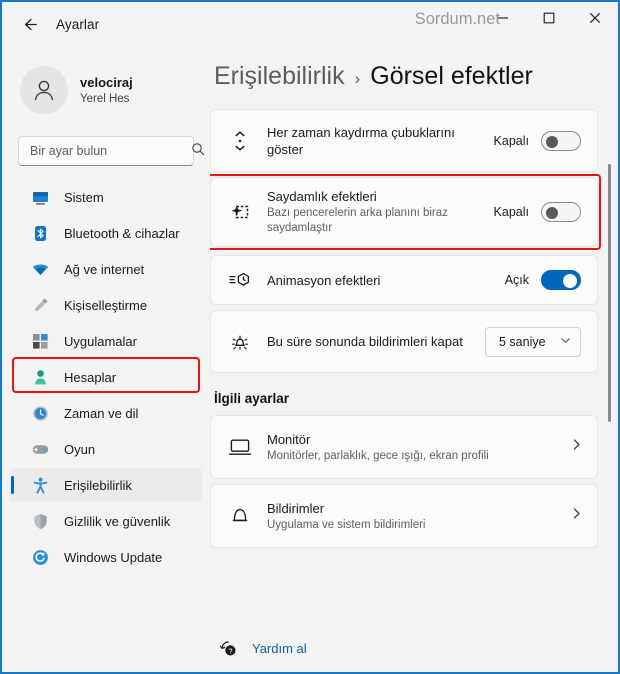 This screenshot has width=620, height=674. I want to click on related-title: Monitör, so click(289, 439).